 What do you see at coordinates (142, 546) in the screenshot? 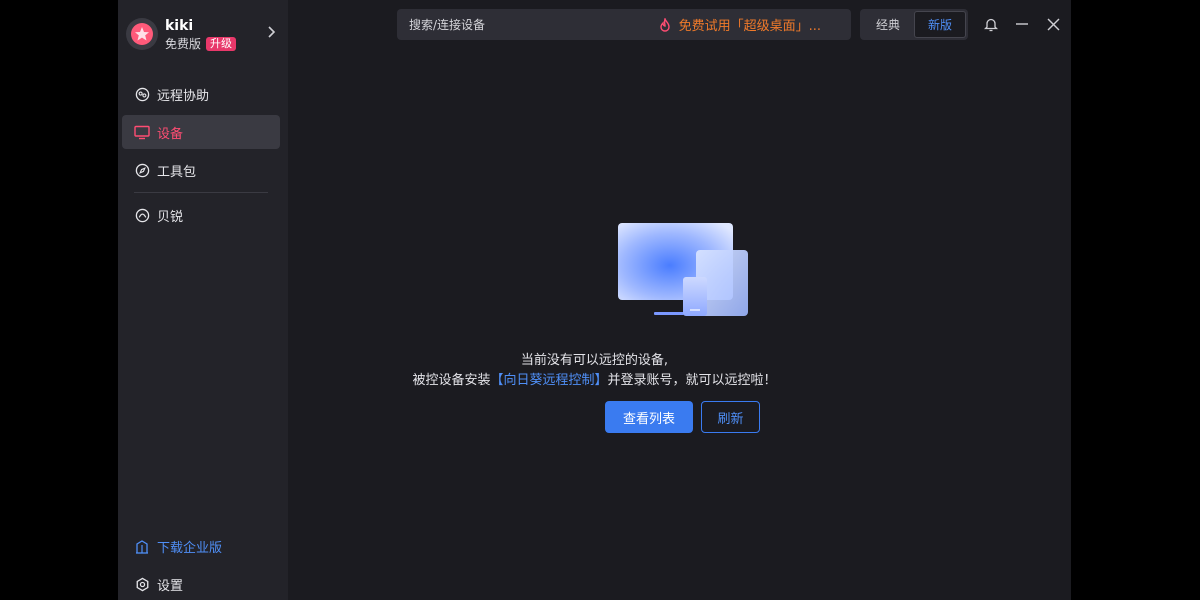
I see `building-icon` at bounding box center [142, 546].